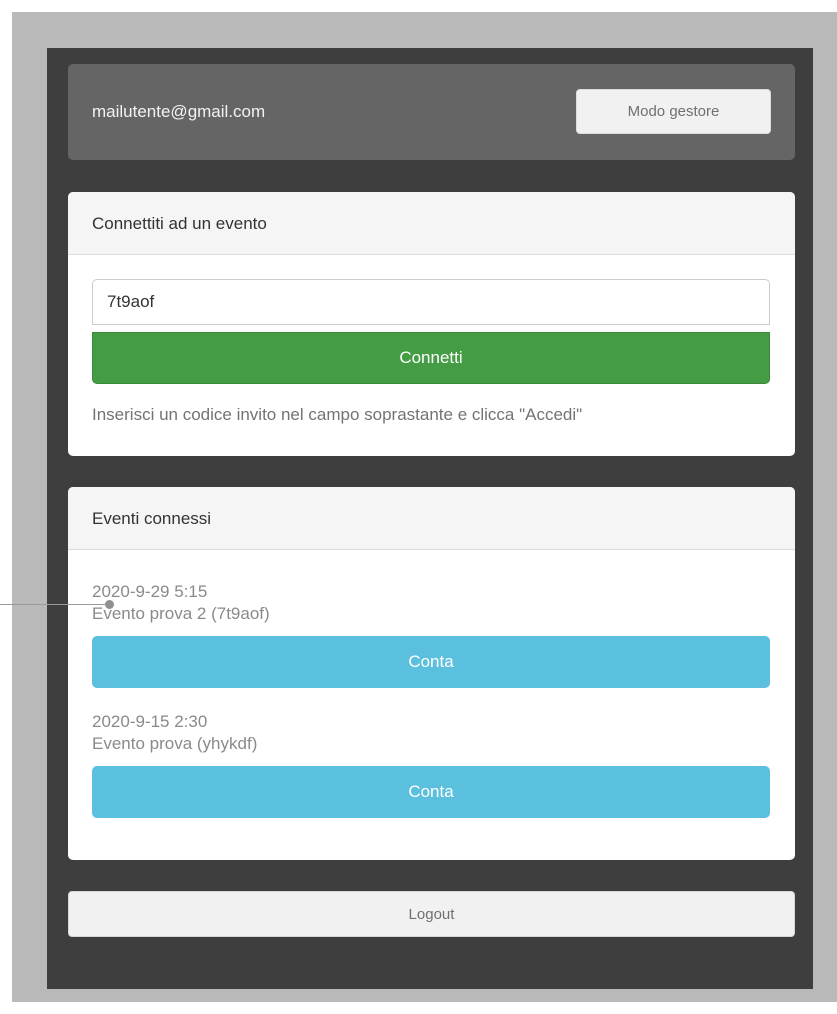  What do you see at coordinates (54, 604) in the screenshot?
I see `callout-line` at bounding box center [54, 604].